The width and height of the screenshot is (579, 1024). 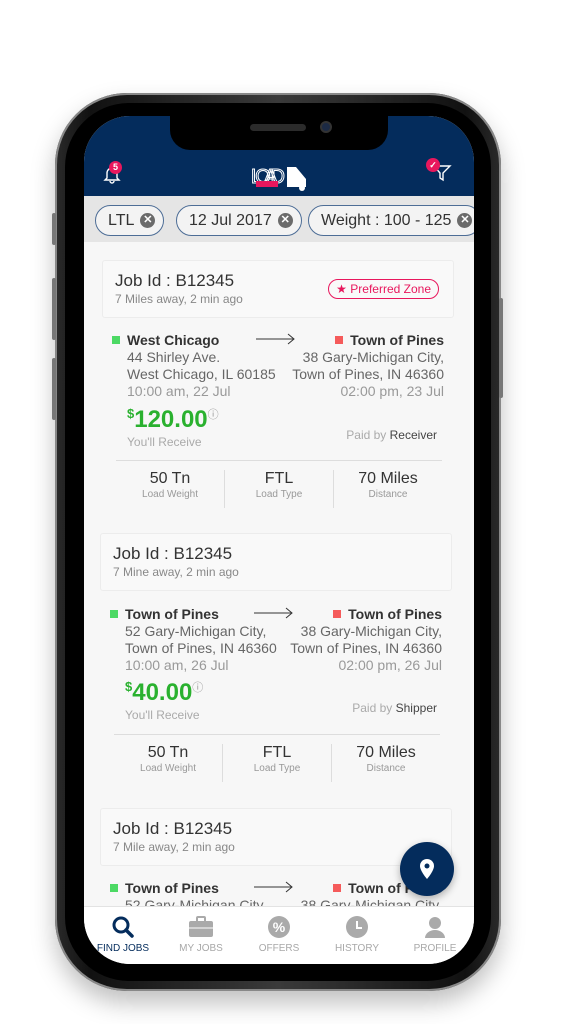 What do you see at coordinates (177, 665) in the screenshot?
I see `pickup-time: 10:00 am, 26 Jul` at bounding box center [177, 665].